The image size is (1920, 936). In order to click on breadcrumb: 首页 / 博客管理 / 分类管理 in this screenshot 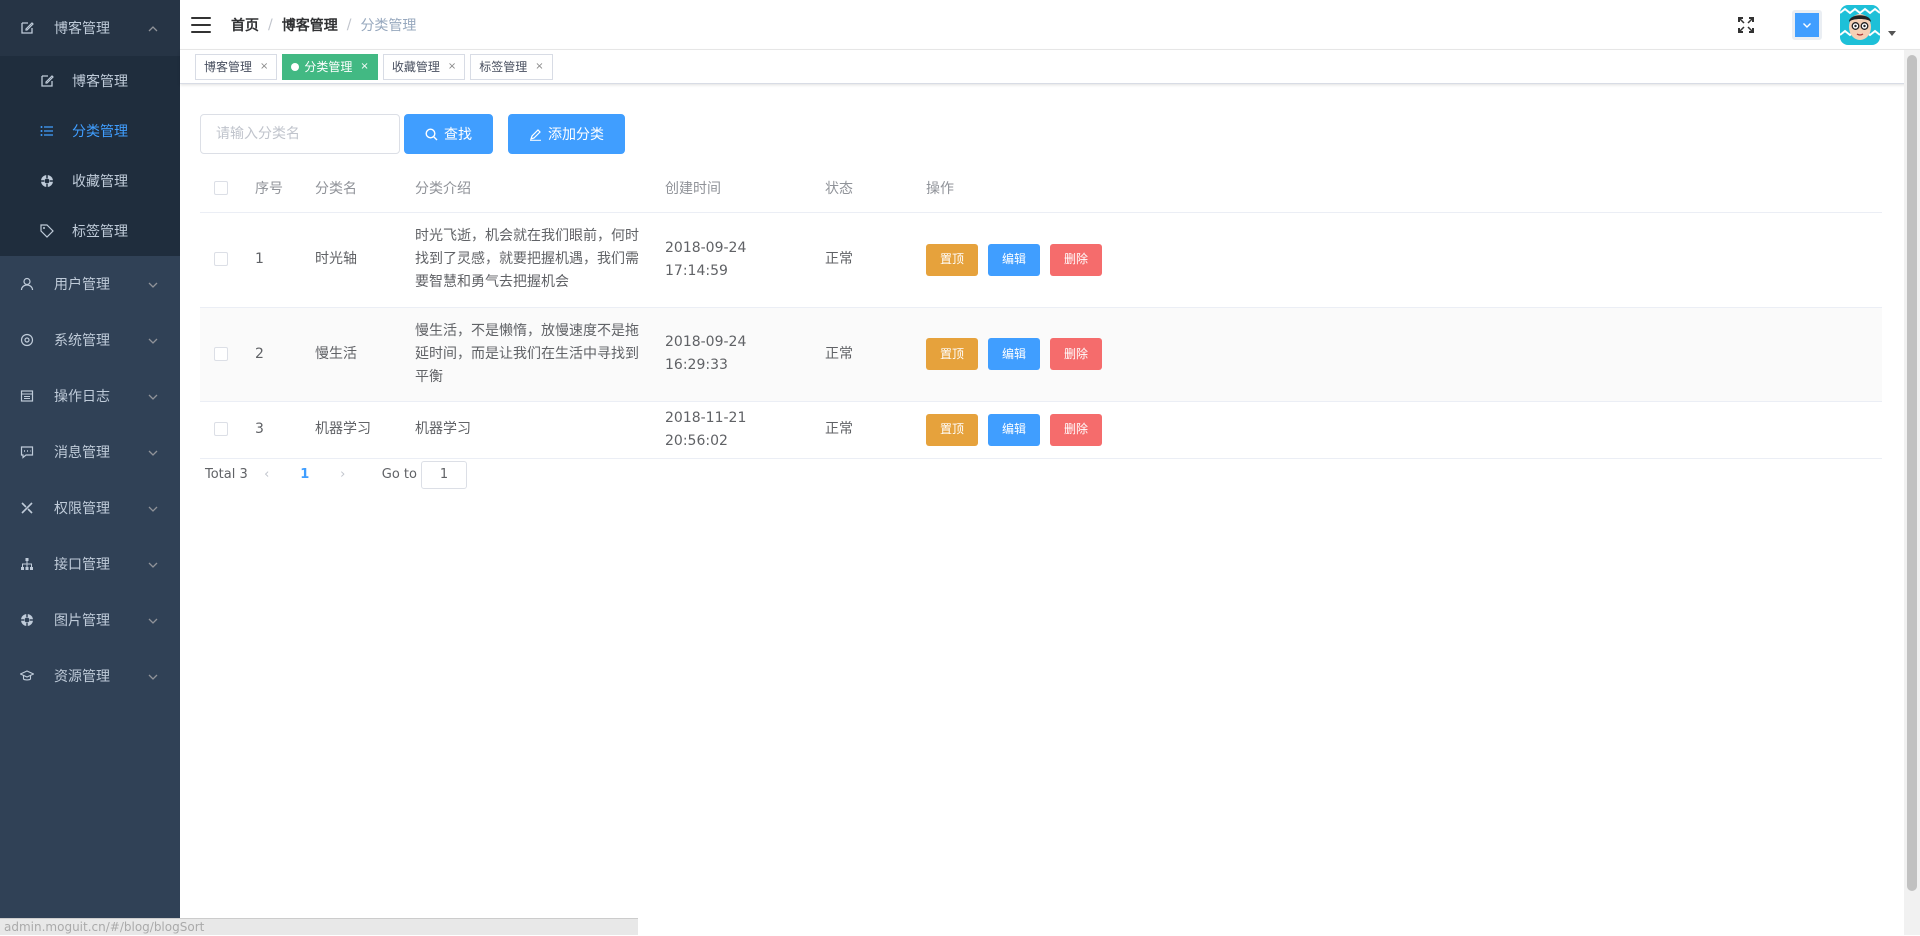, I will do `click(323, 25)`.